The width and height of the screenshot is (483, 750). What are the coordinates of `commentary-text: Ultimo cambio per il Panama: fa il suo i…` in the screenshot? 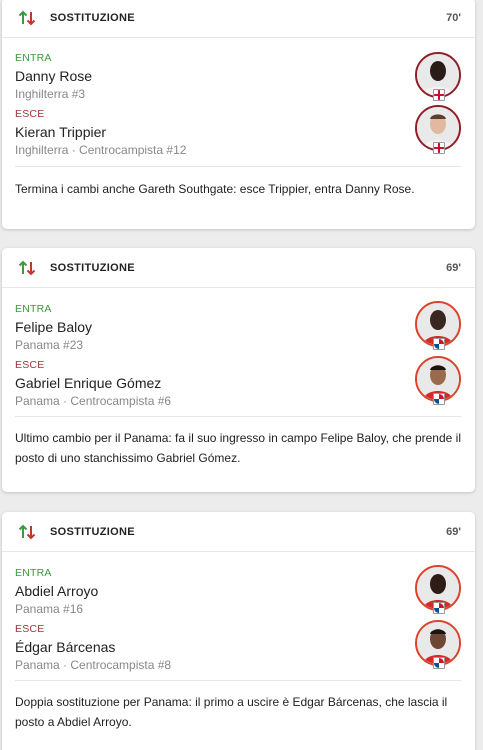 It's located at (238, 448).